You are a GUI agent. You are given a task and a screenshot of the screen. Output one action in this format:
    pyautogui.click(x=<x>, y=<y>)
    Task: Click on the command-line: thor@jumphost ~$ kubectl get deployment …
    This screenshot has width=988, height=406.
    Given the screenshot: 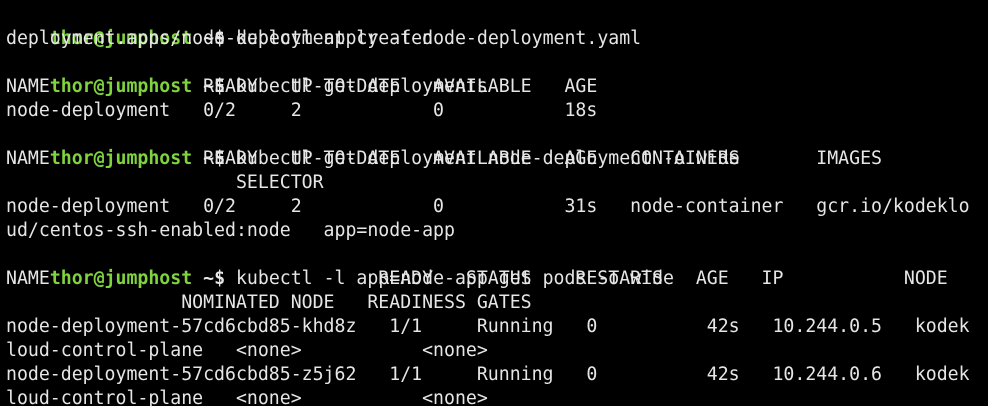 What is the action you would take?
    pyautogui.click(x=497, y=146)
    